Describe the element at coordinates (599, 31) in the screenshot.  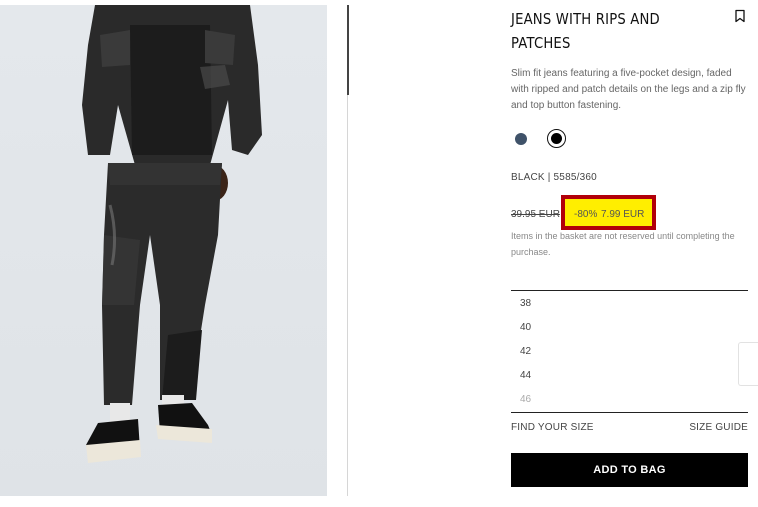
I see `product-title: JEANS WITH RIPS AND PATCHES` at that location.